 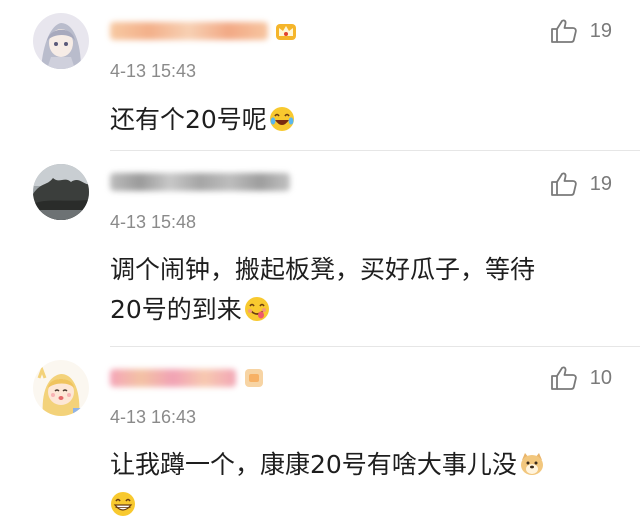 What do you see at coordinates (370, 310) in the screenshot?
I see `comment-text-line-wrap: 20号的到来` at bounding box center [370, 310].